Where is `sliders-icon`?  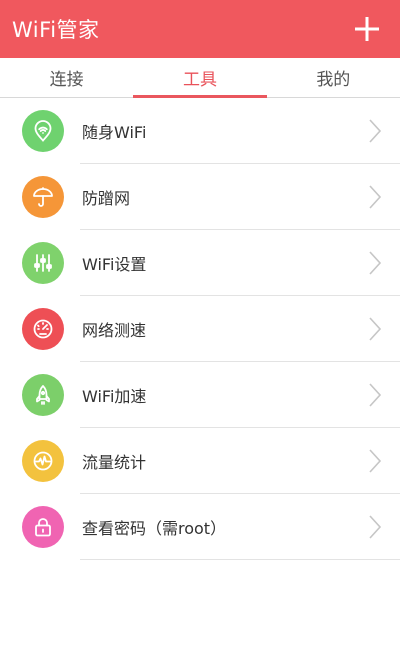 sliders-icon is located at coordinates (43, 263).